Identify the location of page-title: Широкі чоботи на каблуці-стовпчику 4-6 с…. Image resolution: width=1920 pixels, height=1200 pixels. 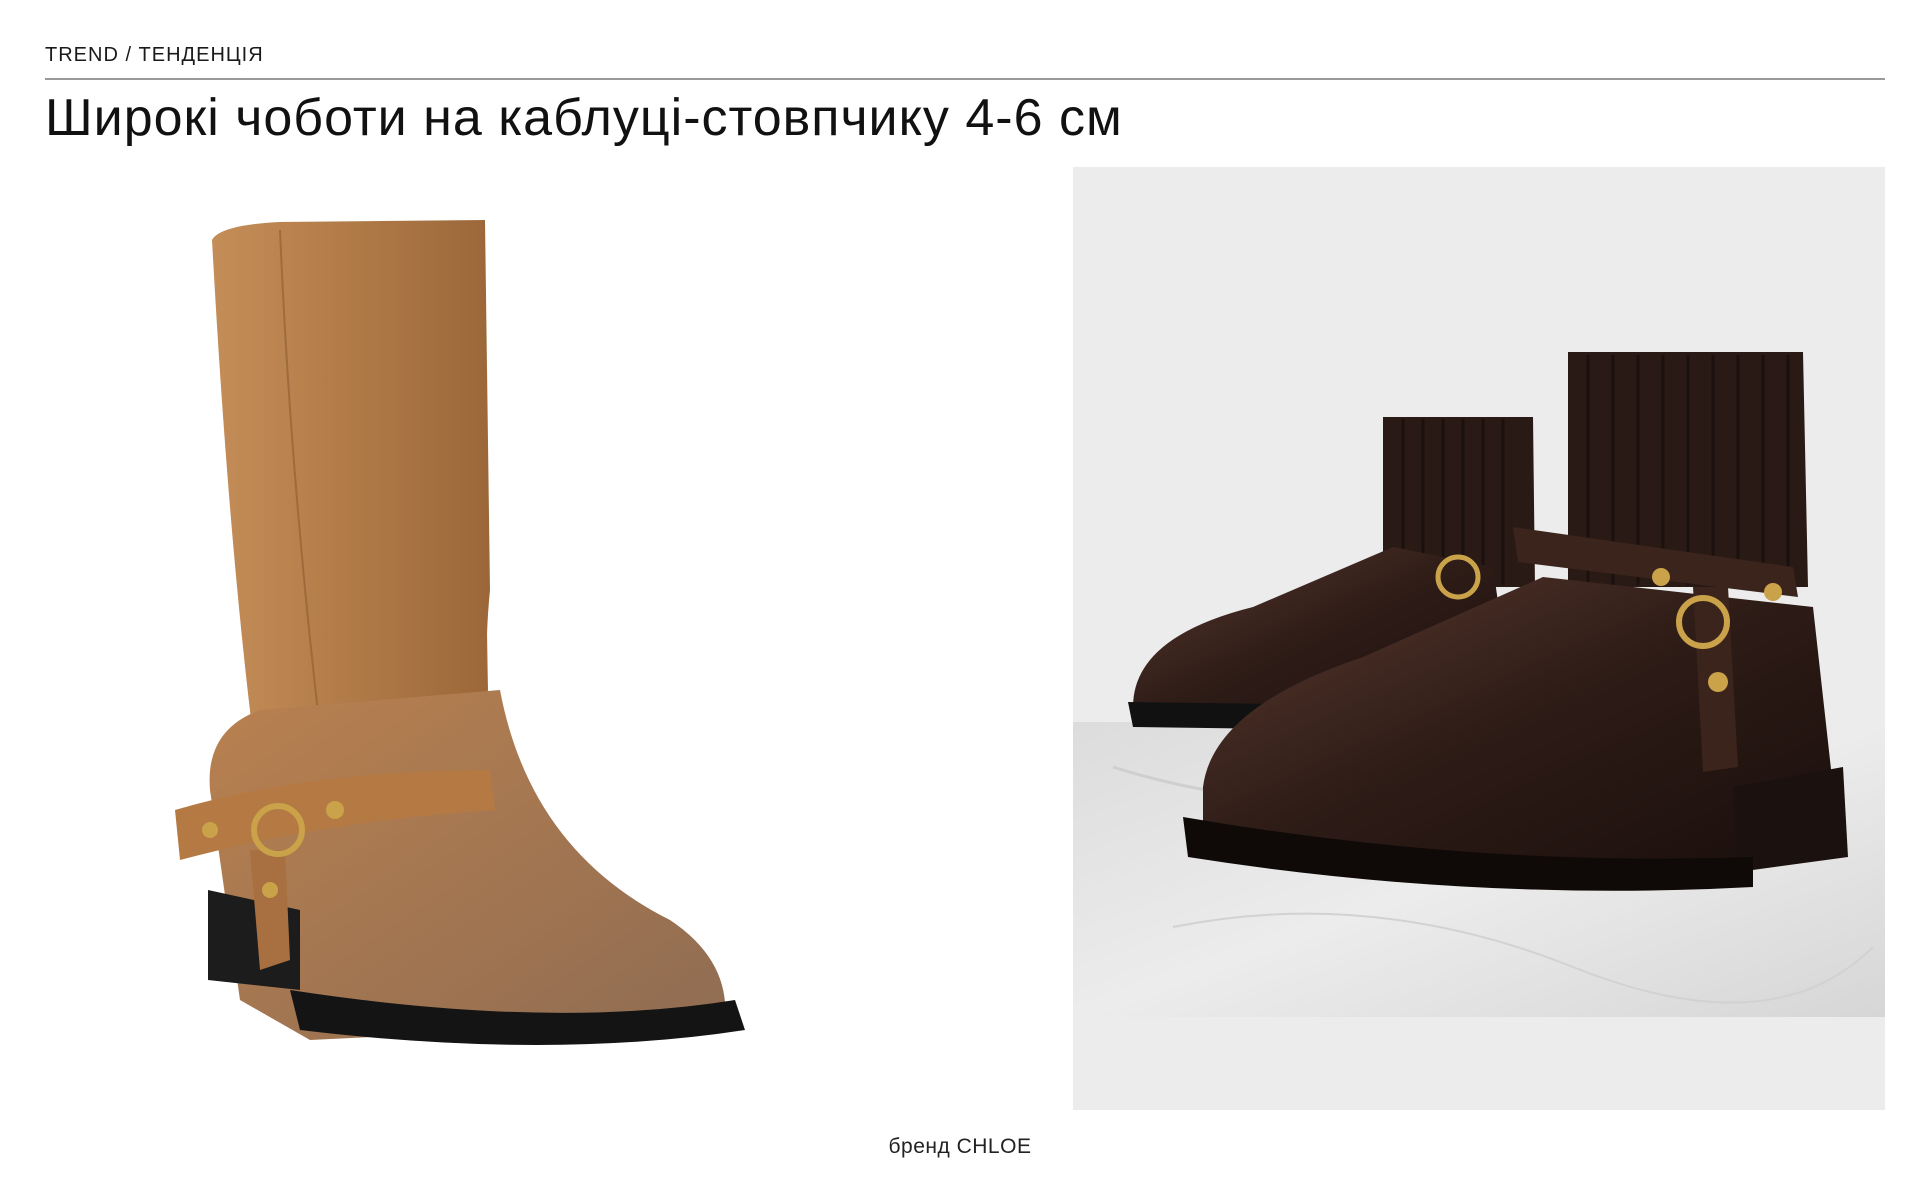
(584, 118).